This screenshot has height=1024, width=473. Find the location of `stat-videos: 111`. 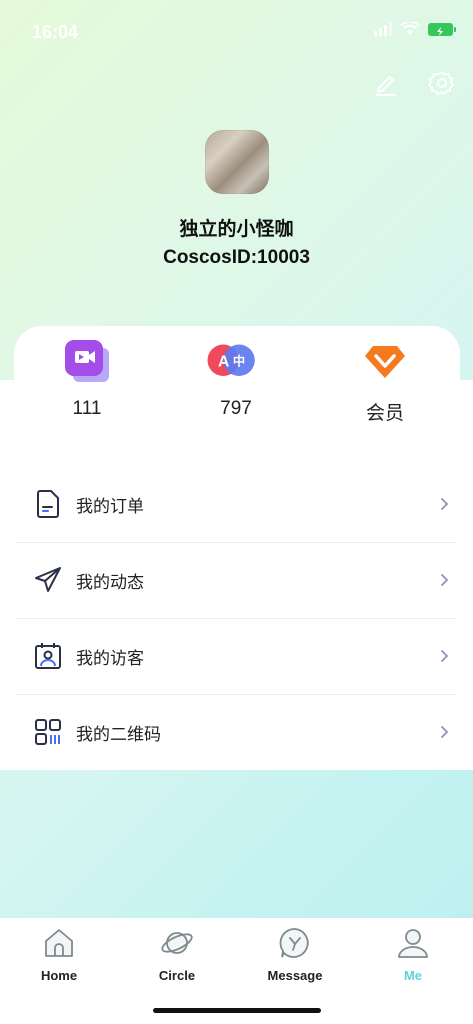

stat-videos: 111 is located at coordinates (87, 379).